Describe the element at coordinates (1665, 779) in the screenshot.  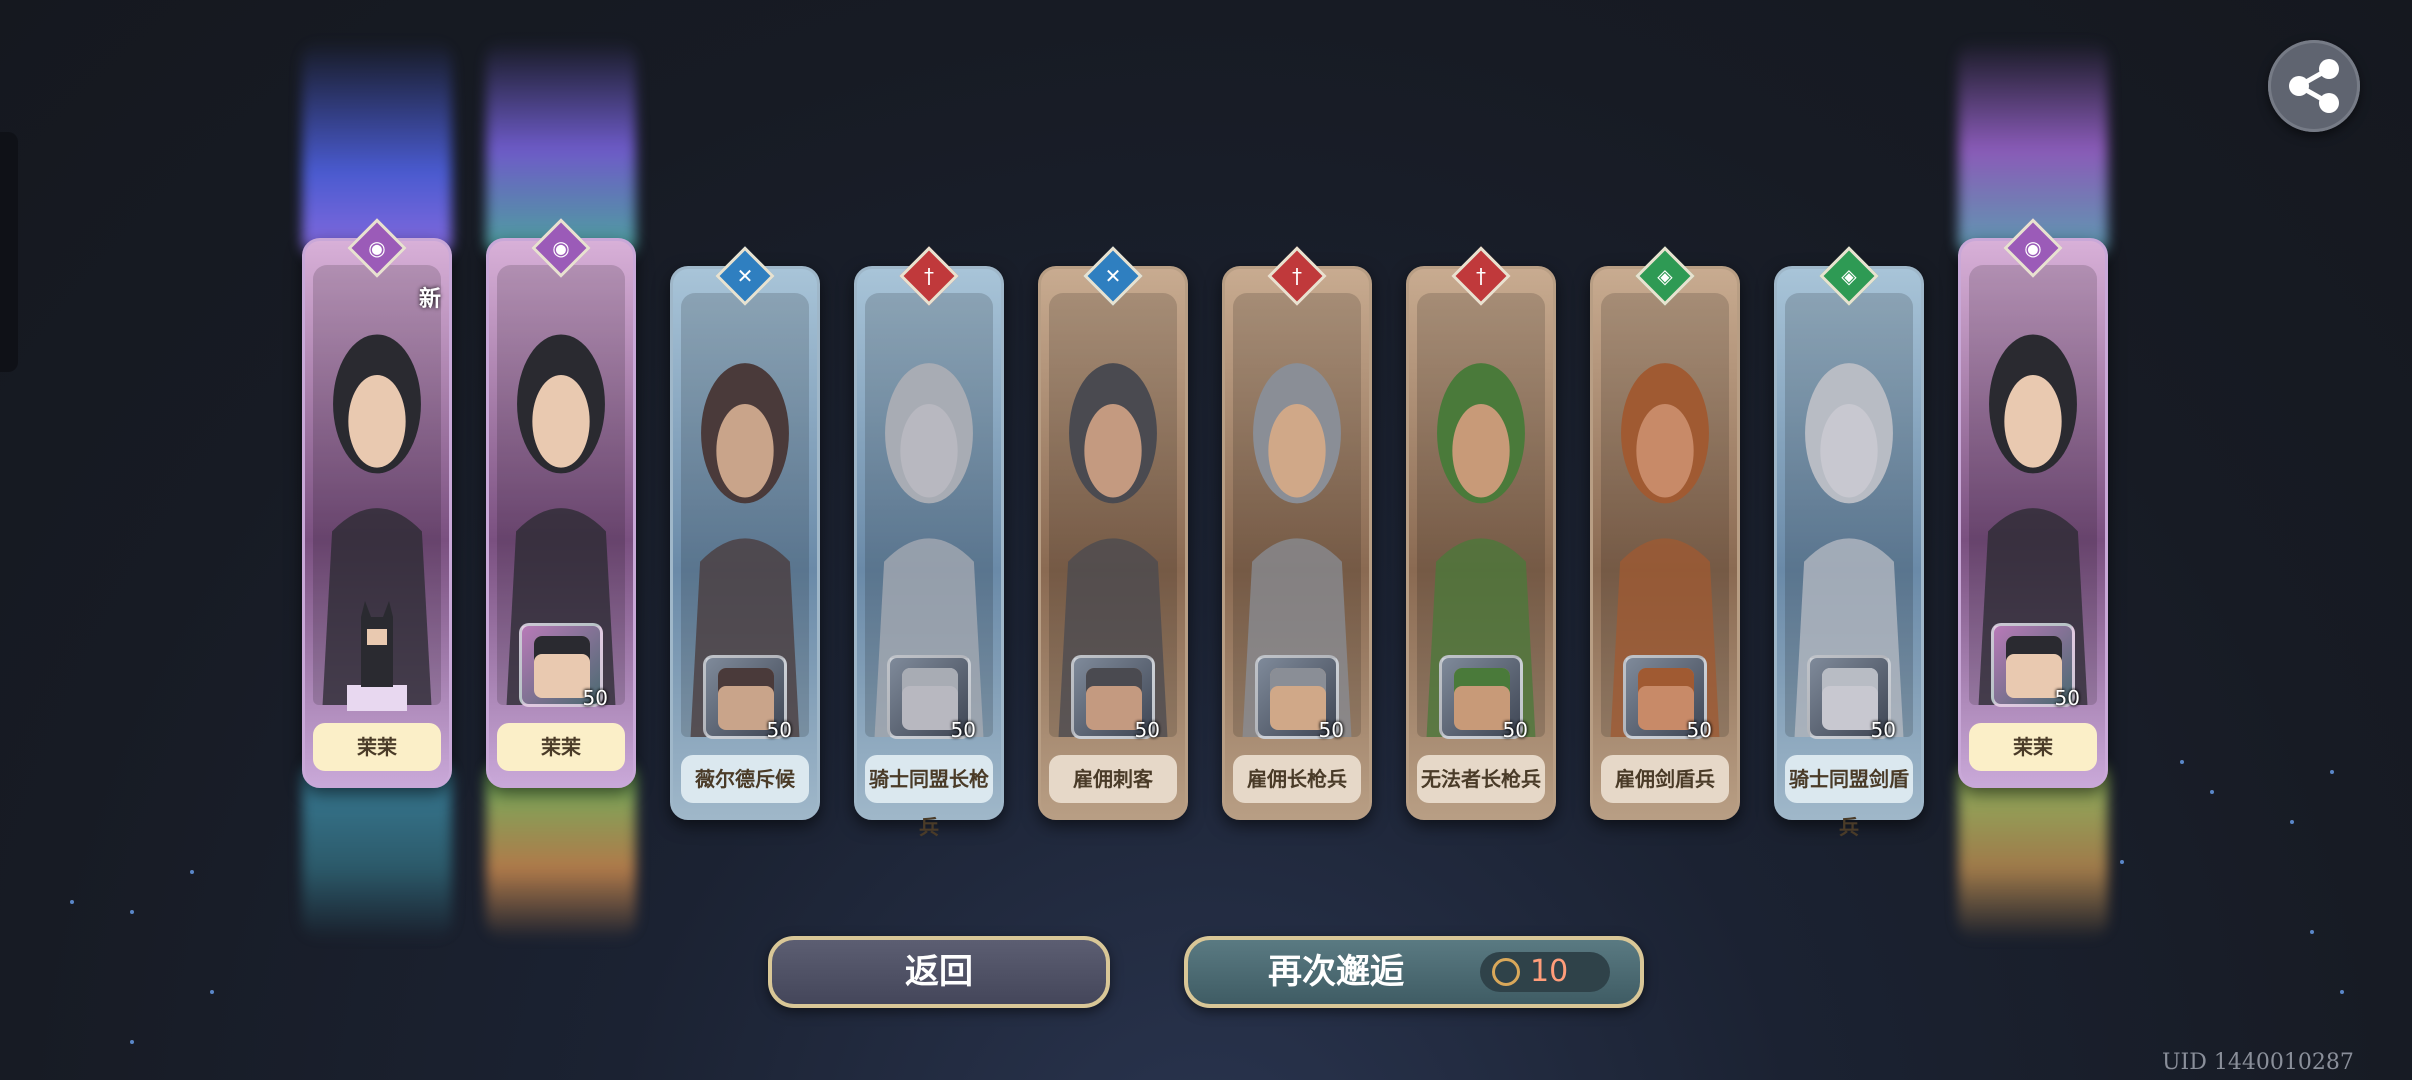
I see `character-name: 雇佣剑盾兵` at that location.